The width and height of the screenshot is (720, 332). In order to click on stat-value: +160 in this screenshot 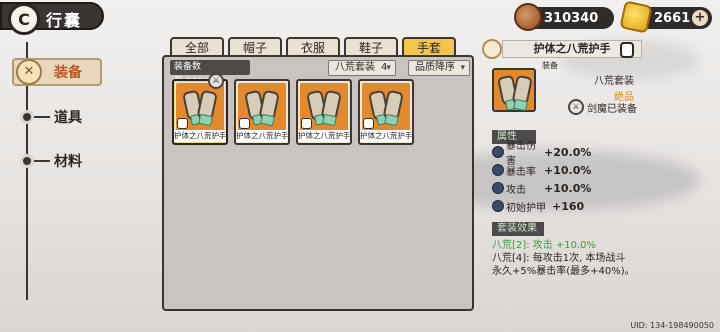, I will do `click(568, 206)`.